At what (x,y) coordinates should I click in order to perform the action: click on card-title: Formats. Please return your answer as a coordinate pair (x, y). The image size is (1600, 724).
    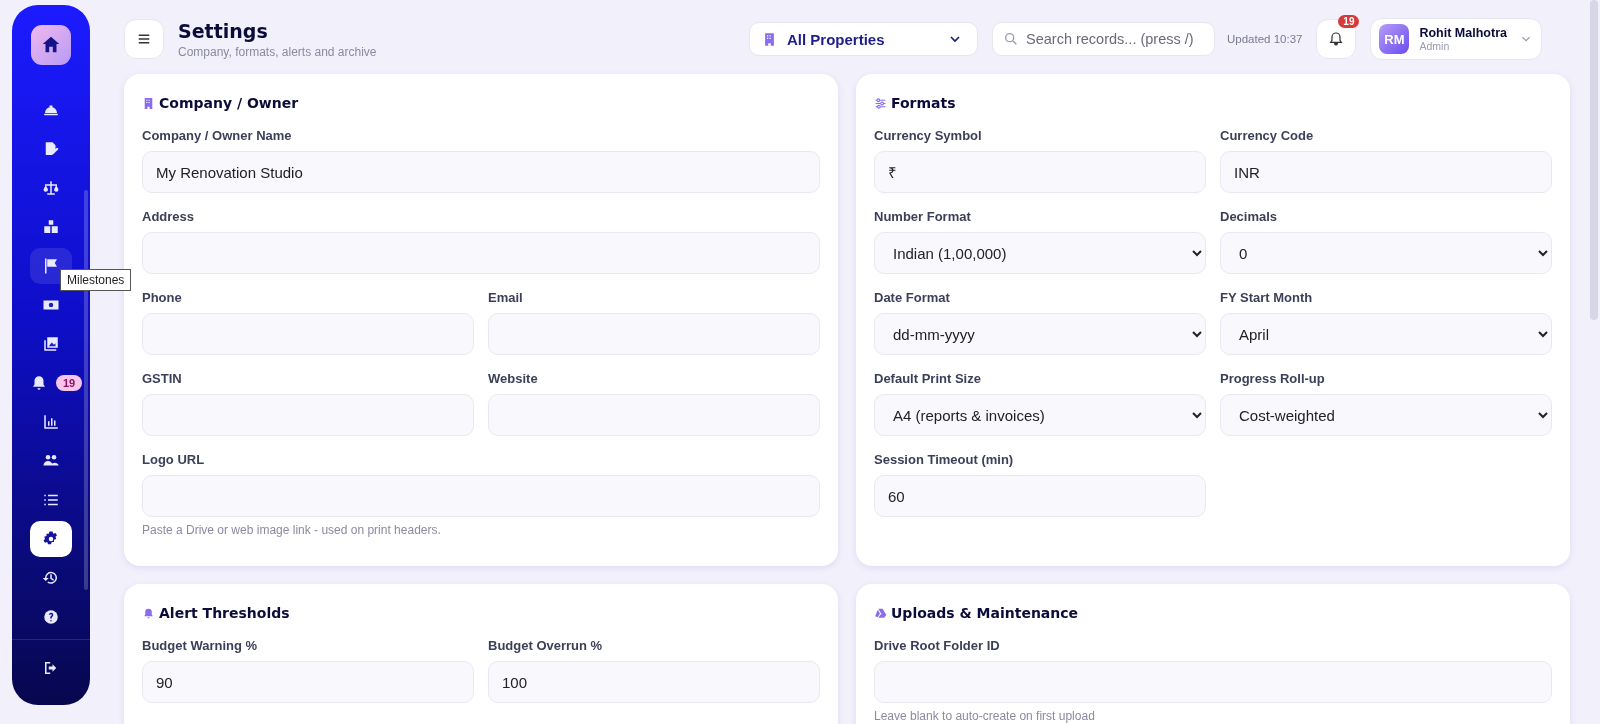
    Looking at the image, I should click on (923, 103).